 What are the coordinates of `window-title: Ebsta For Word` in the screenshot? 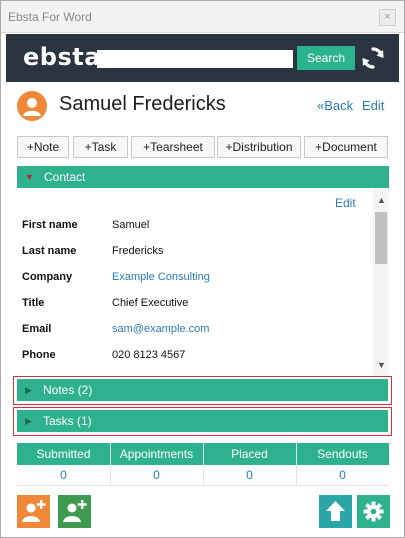 It's located at (50, 17).